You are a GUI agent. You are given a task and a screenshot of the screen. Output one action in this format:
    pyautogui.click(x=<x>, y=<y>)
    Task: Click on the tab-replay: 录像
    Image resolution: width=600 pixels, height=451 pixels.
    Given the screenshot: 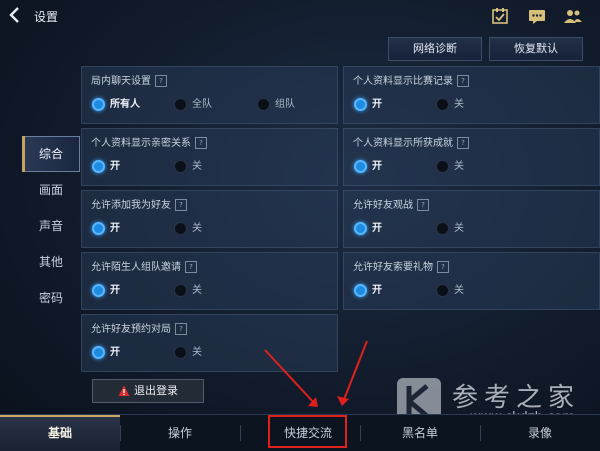 What is the action you would take?
    pyautogui.click(x=540, y=433)
    